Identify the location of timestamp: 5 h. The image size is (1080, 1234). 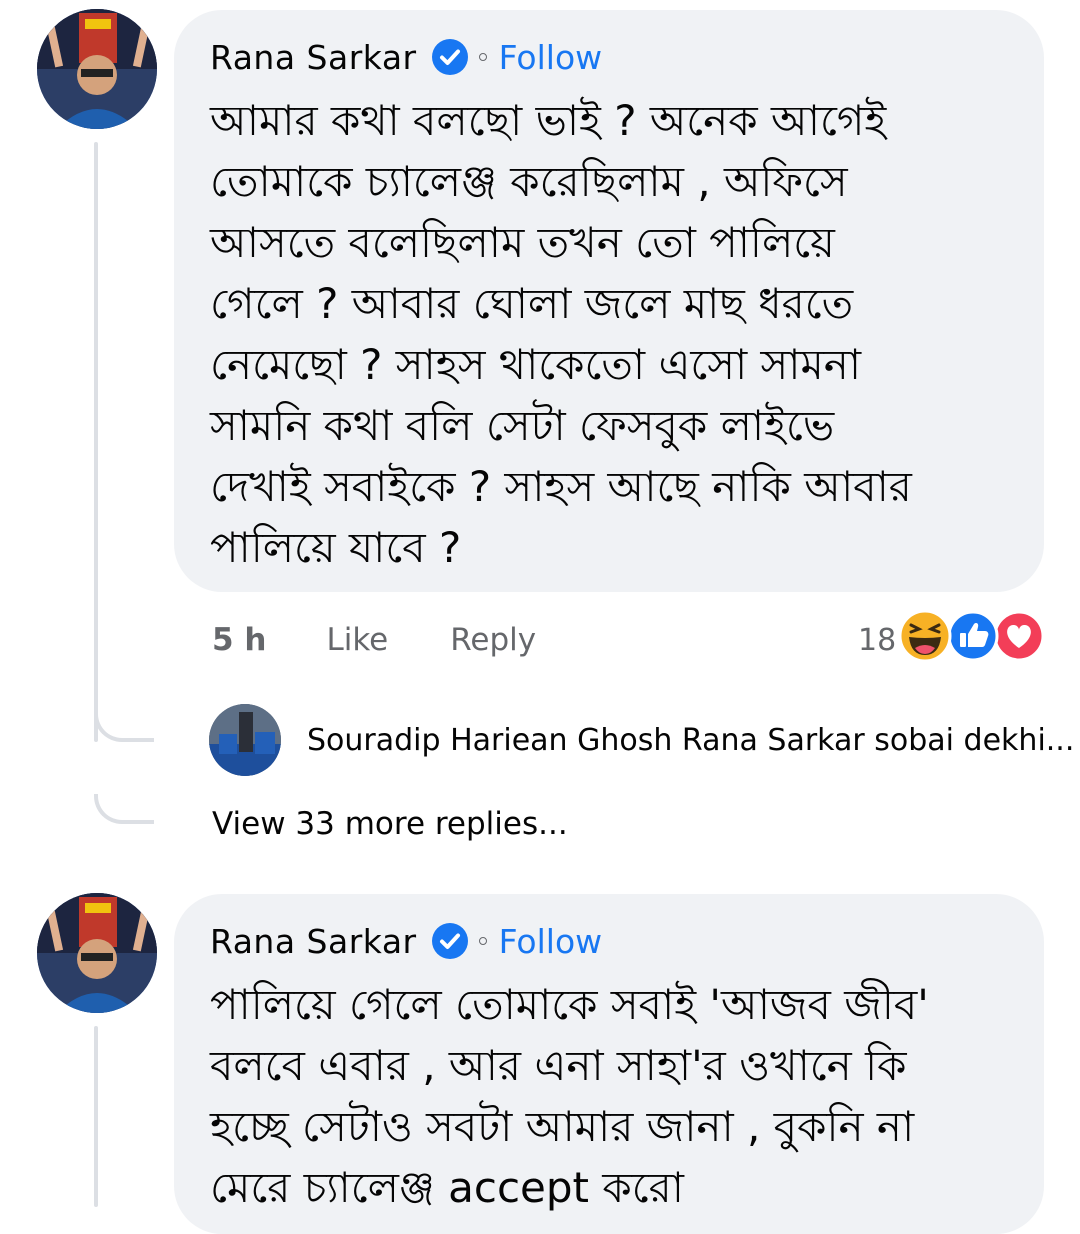
(239, 640).